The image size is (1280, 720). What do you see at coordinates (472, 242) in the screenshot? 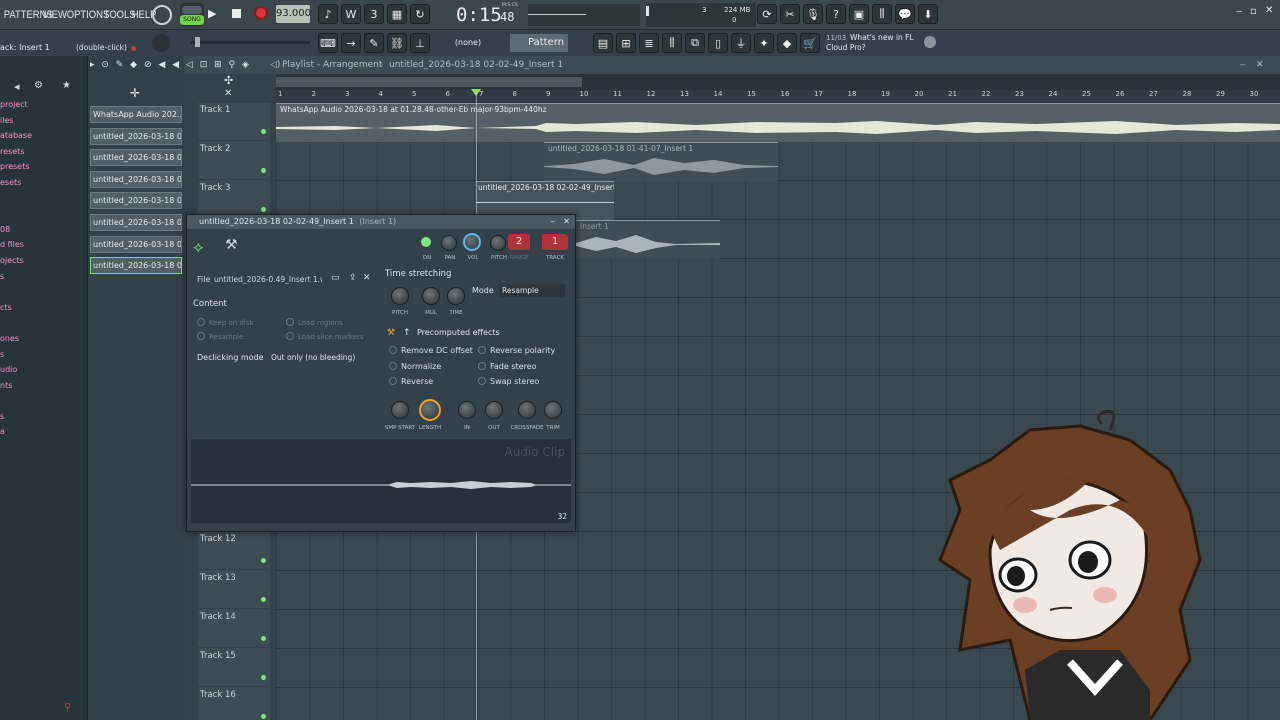
I see `volume-knob` at bounding box center [472, 242].